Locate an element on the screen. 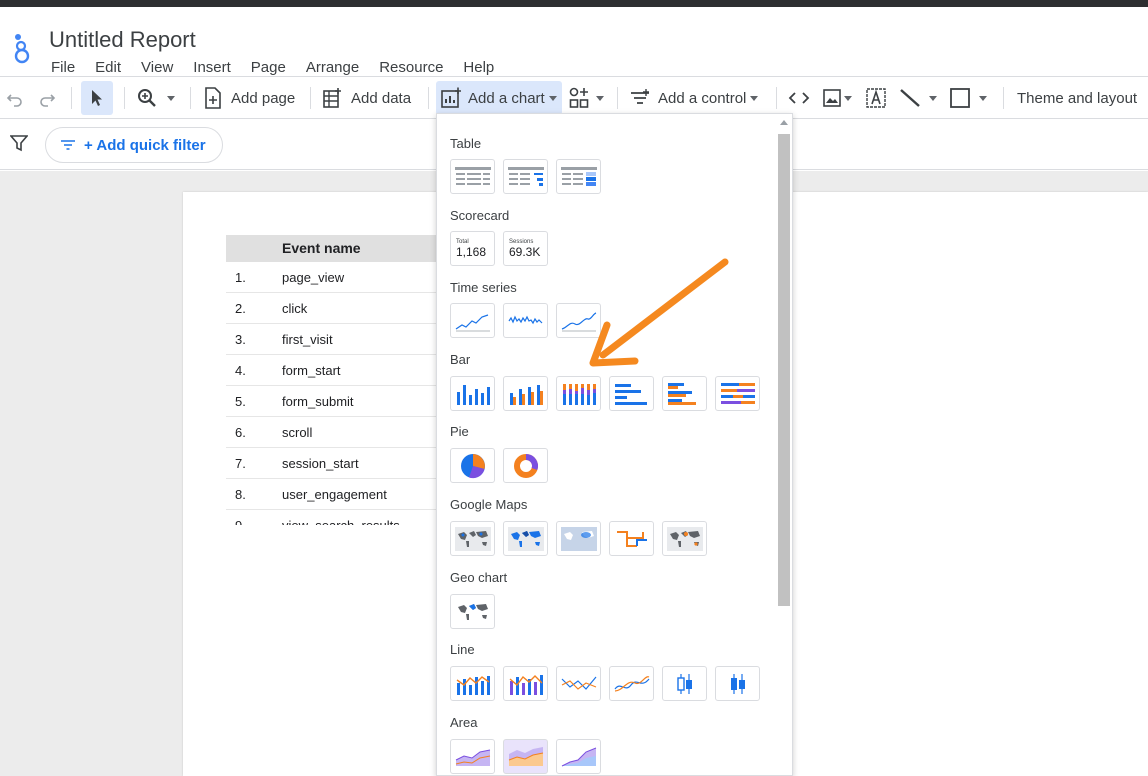 This screenshot has height=776, width=1148. bar-chart-option is located at coordinates (631, 393).